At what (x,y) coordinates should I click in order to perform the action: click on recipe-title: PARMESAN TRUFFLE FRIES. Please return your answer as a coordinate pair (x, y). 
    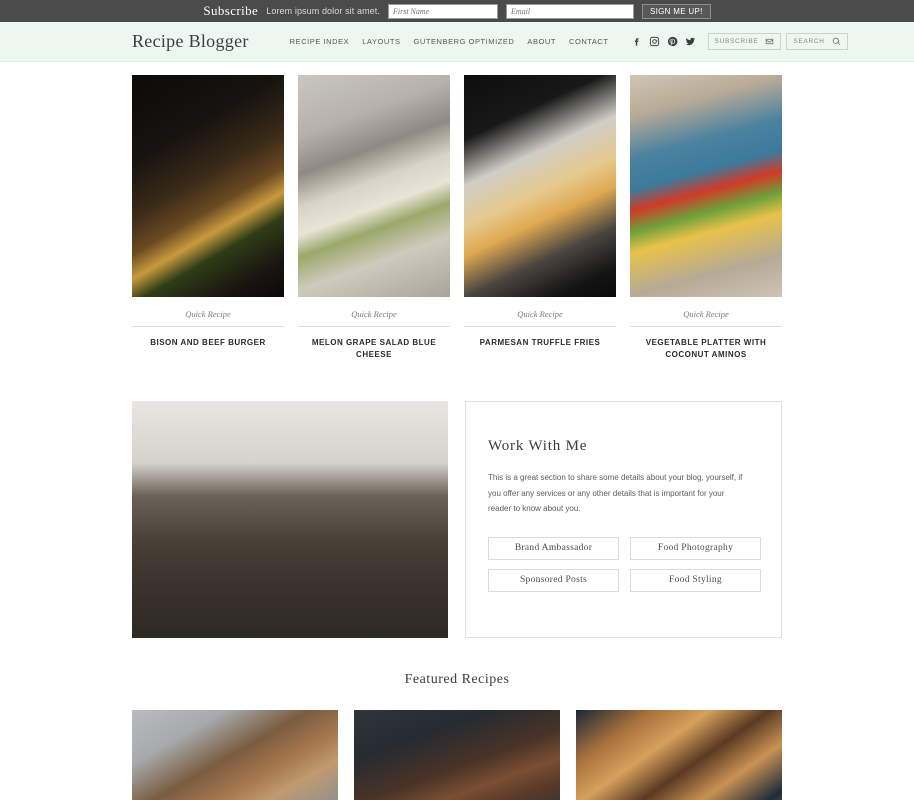
    Looking at the image, I should click on (540, 338).